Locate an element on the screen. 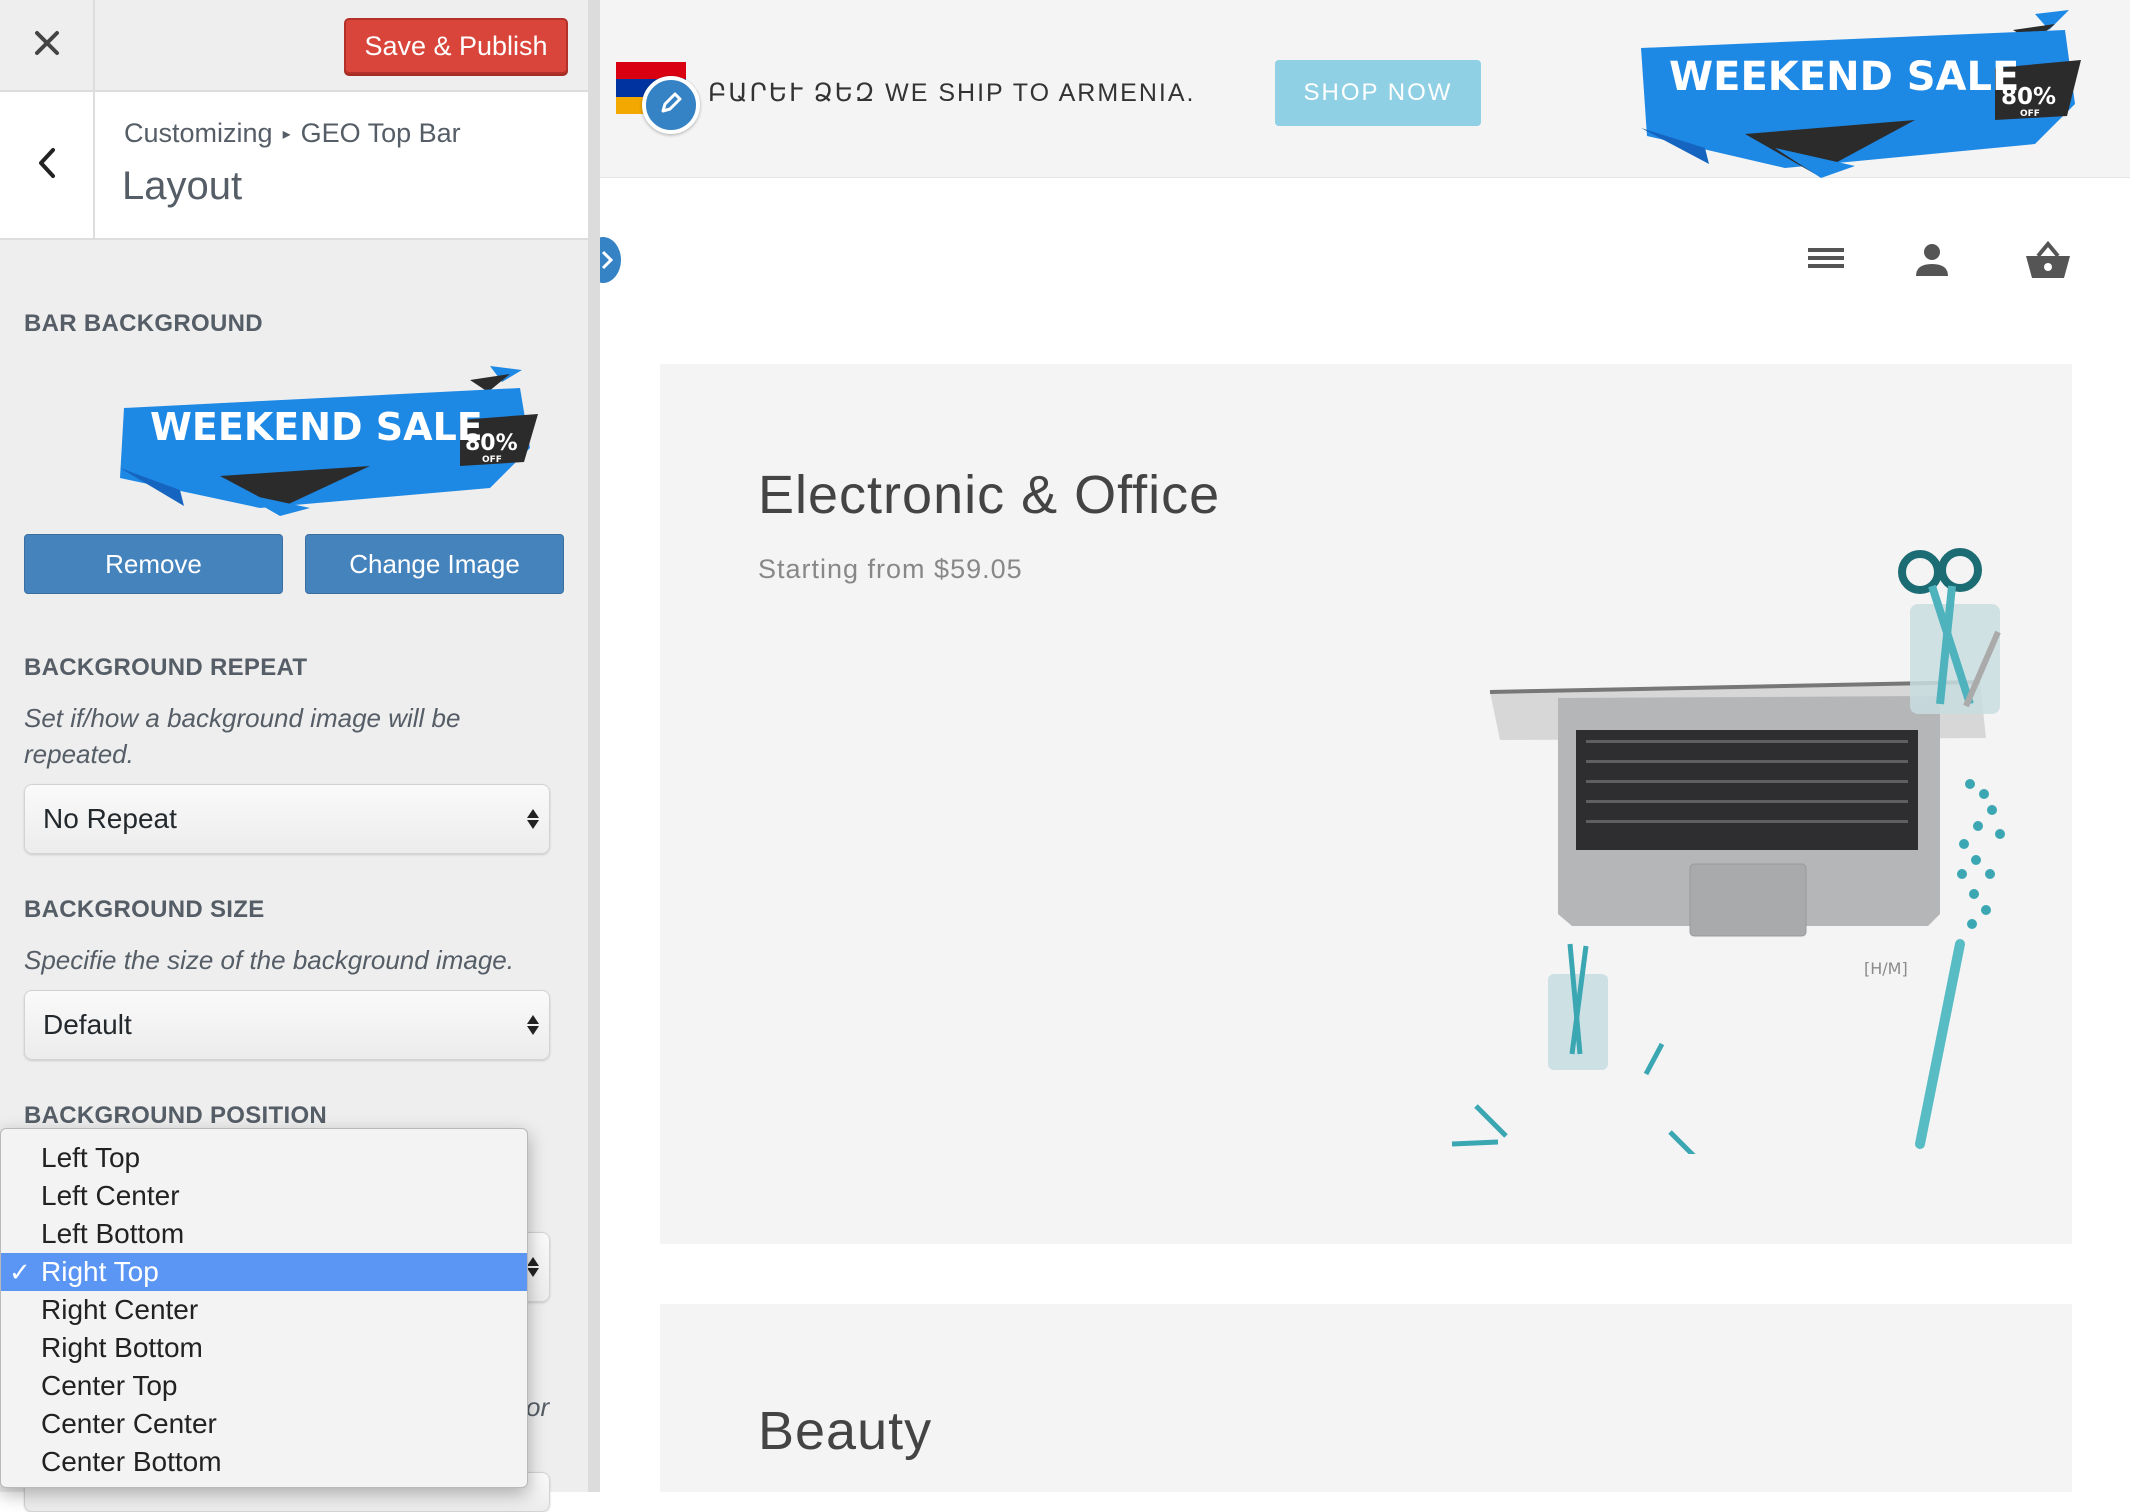 This screenshot has height=1512, width=2130. geo-message: ԲԱՐԵՒ ՁԵԶ WE SHIP TO ARMENIA. is located at coordinates (952, 93).